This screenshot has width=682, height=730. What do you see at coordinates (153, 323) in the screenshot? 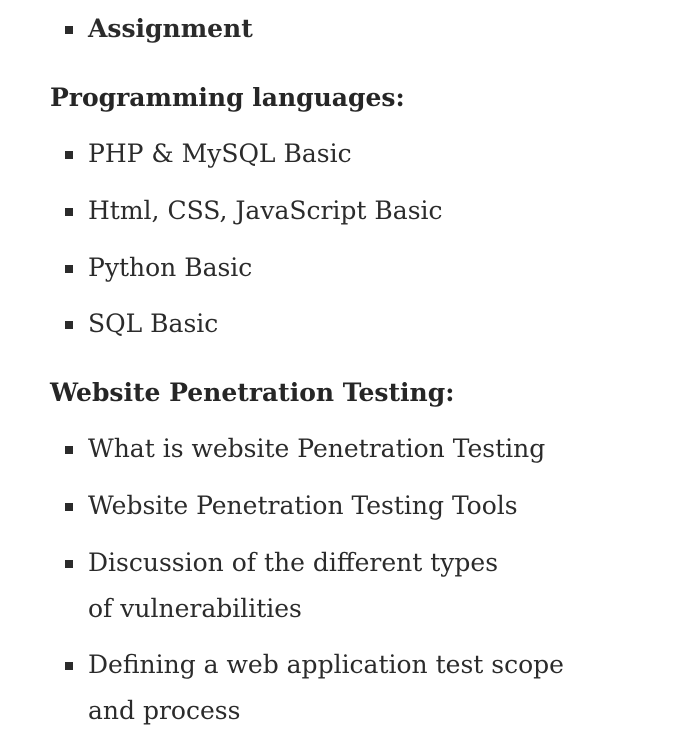
I see `list-item-text: SQL Basic` at bounding box center [153, 323].